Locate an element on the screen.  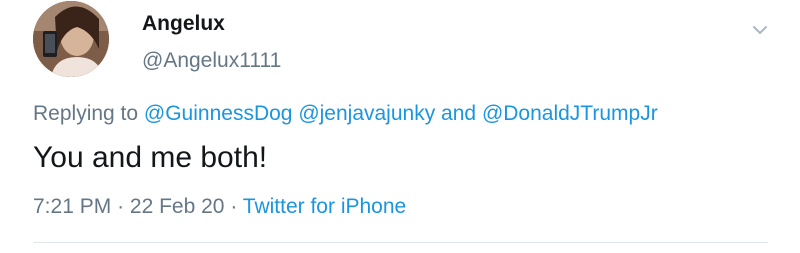
mention-link-donaldjtrumpjr: @DonaldJTrumpJr is located at coordinates (570, 113).